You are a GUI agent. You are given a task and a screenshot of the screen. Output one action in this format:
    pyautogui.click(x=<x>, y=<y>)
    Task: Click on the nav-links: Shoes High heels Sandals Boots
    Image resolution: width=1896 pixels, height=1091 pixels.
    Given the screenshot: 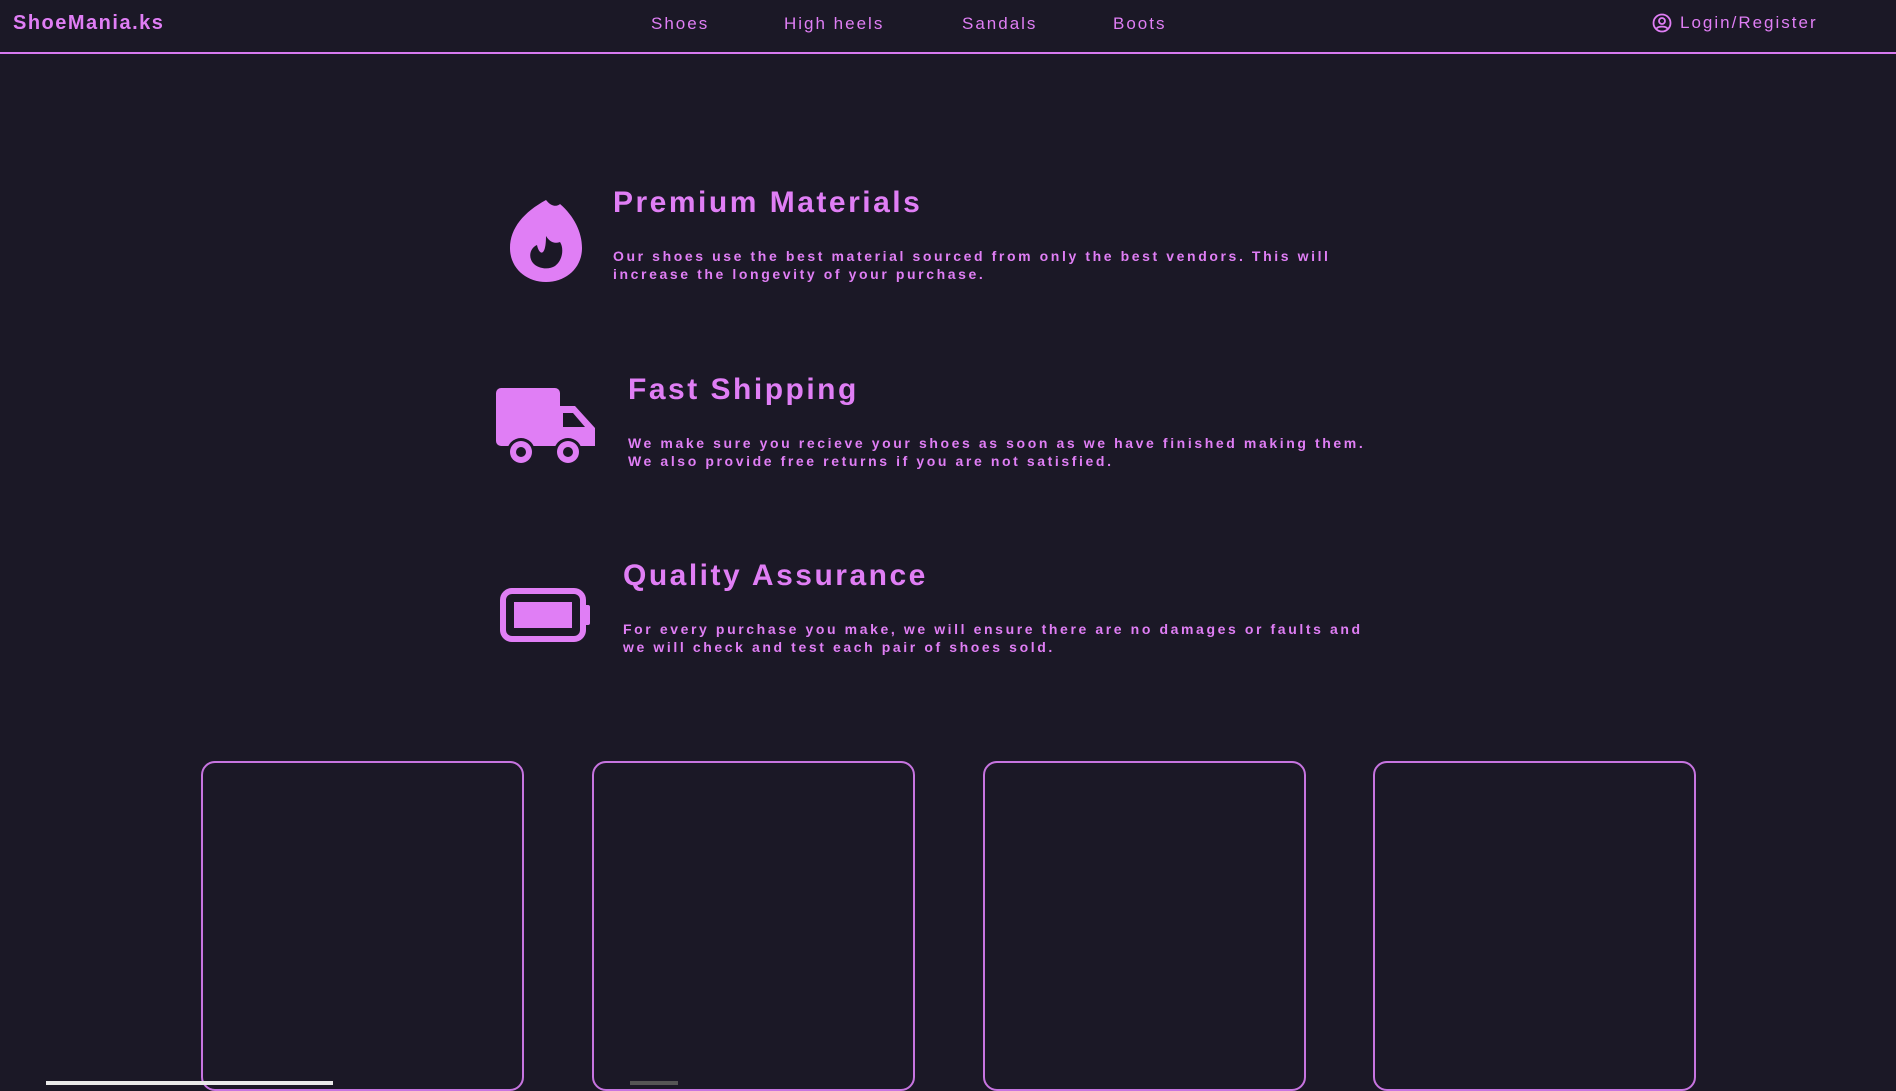 What is the action you would take?
    pyautogui.click(x=948, y=26)
    